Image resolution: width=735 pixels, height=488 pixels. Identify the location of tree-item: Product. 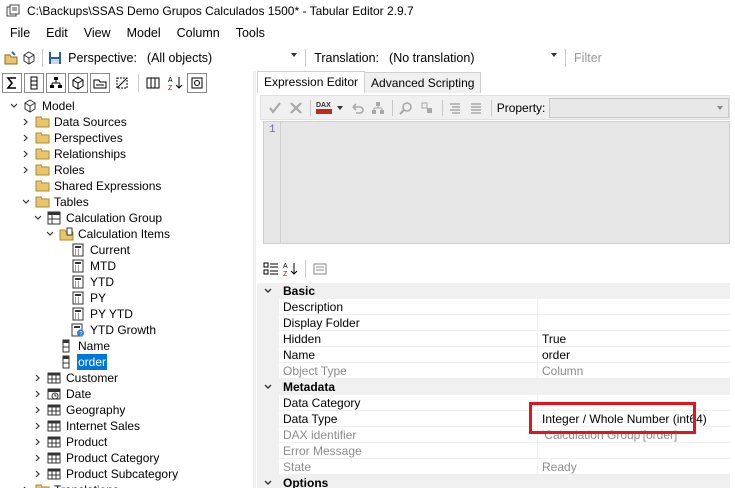
(70, 442).